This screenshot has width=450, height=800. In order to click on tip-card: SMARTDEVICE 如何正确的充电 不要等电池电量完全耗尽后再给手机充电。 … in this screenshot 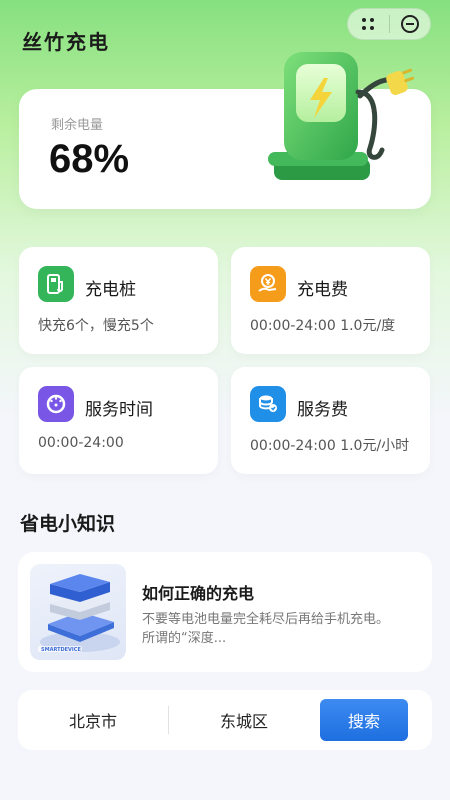, I will do `click(225, 612)`.